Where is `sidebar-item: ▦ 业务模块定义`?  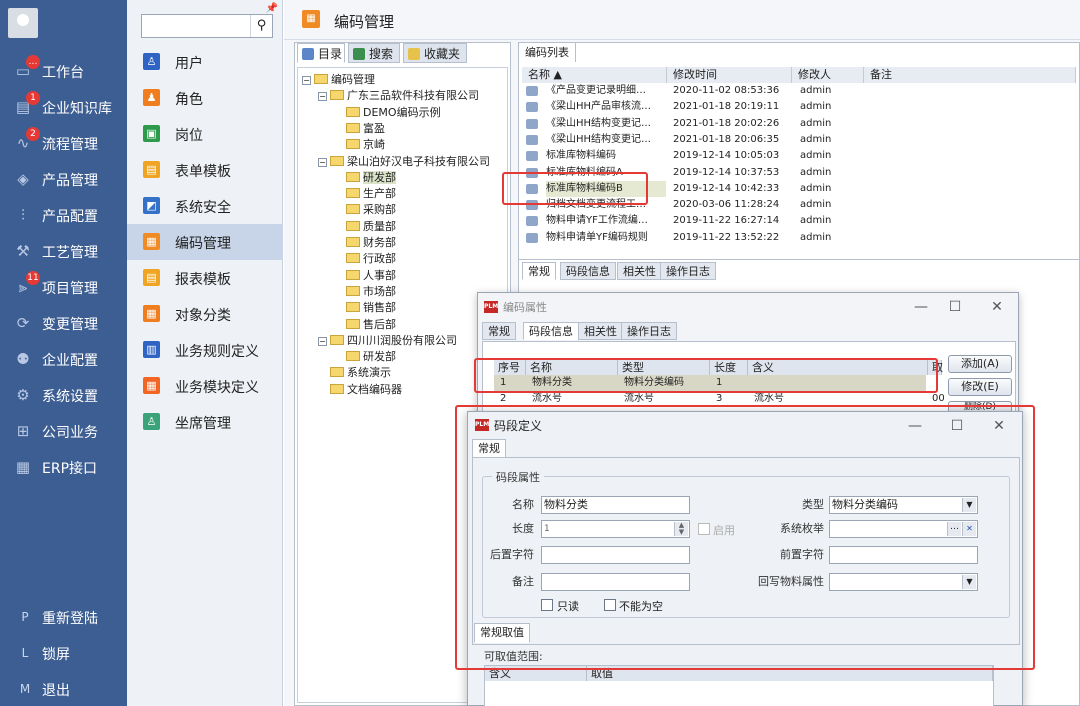
sidebar-item: ▦ 业务模块定义 is located at coordinates (205, 386).